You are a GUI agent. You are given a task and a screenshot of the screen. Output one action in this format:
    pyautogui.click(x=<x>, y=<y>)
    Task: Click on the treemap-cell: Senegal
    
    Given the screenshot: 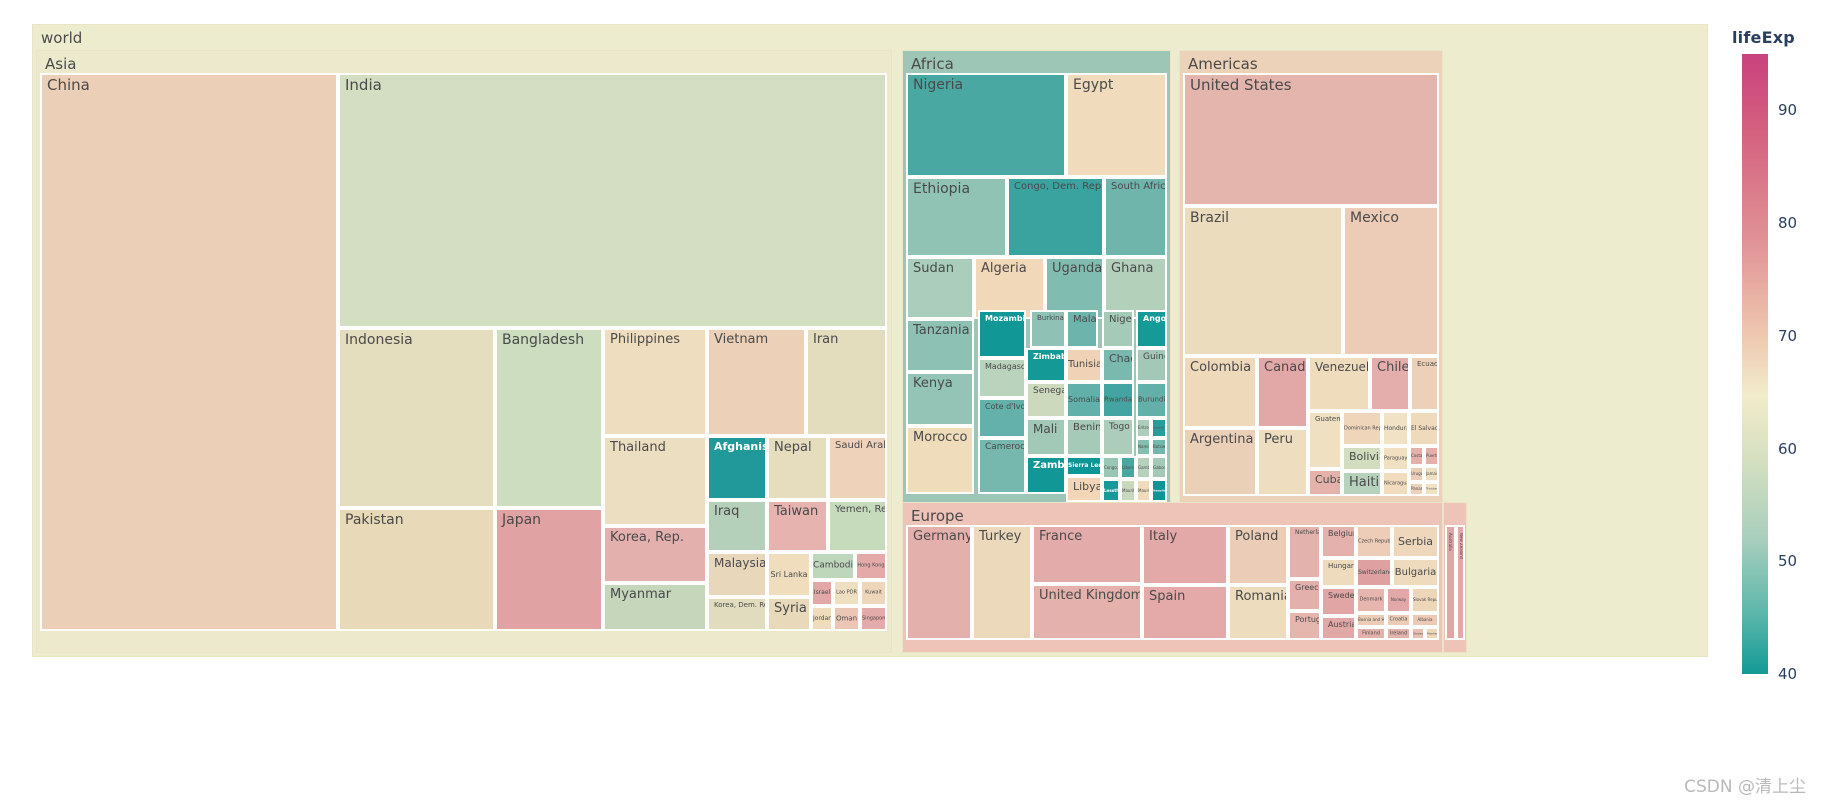 What is the action you would take?
    pyautogui.click(x=1046, y=400)
    